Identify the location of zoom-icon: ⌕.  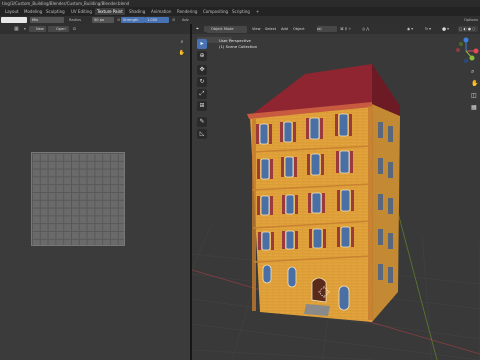
(182, 42).